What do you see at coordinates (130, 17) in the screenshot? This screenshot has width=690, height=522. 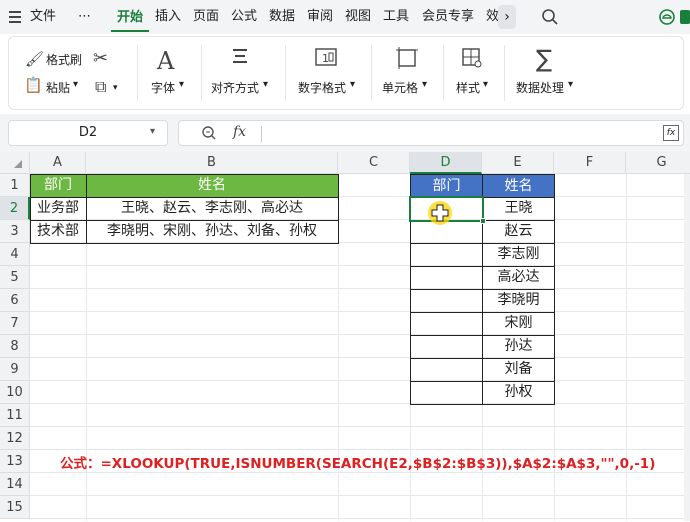 I see `tab-home: 开始` at bounding box center [130, 17].